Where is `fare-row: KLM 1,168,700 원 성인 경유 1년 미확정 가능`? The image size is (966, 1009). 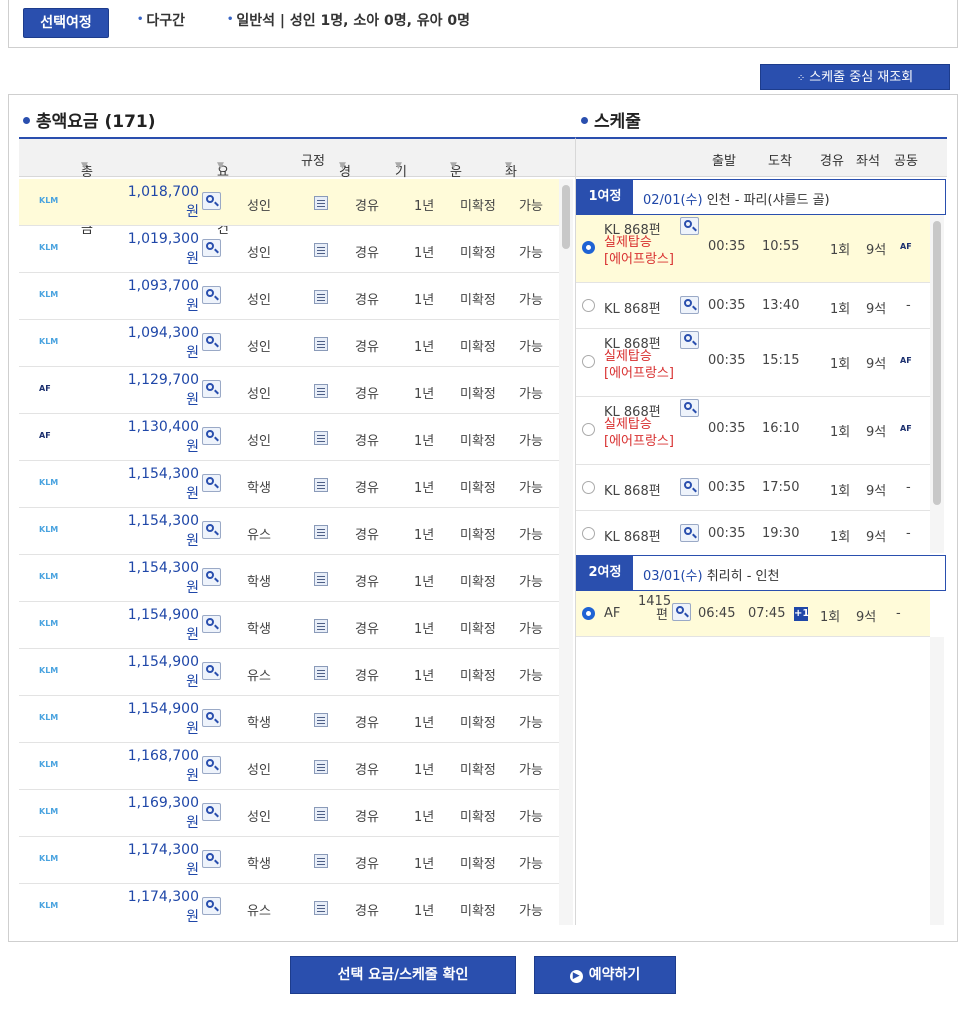
fare-row: KLM 1,168,700 원 성인 경유 1년 미확정 가능 is located at coordinates (289, 766).